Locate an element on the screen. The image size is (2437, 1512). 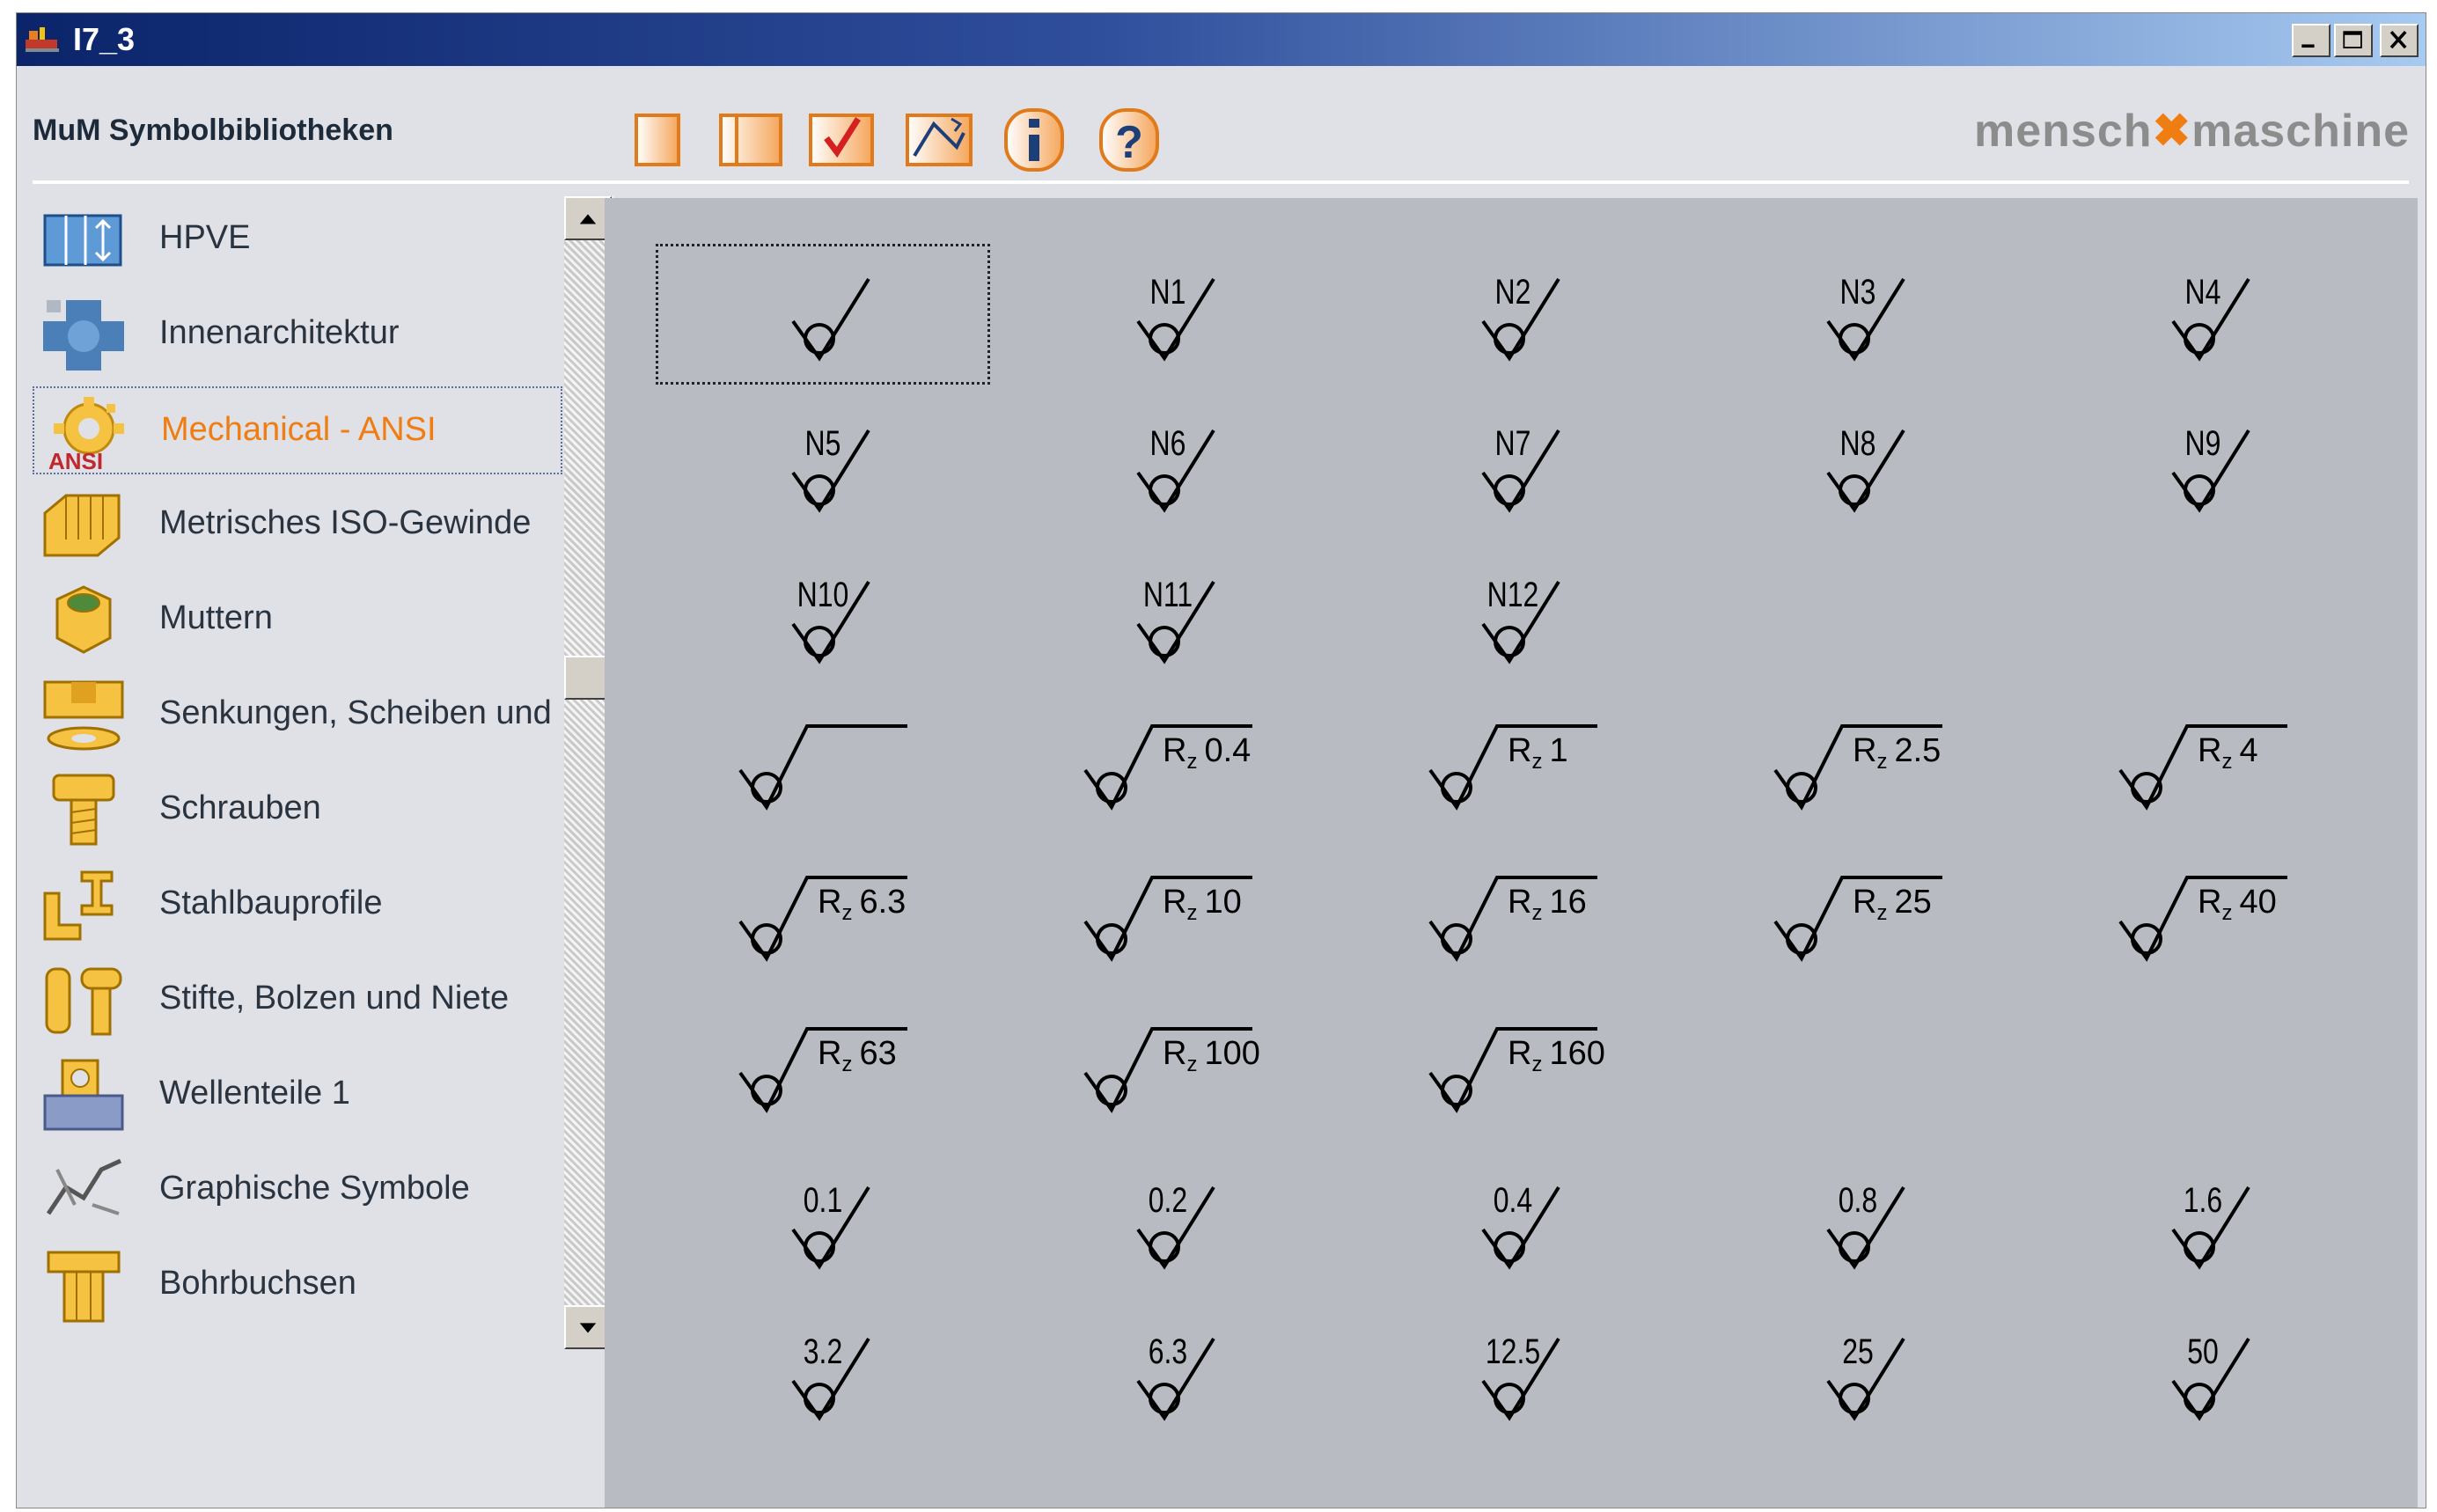
surface-symbol-20: Rz 6.3 is located at coordinates (822, 919).